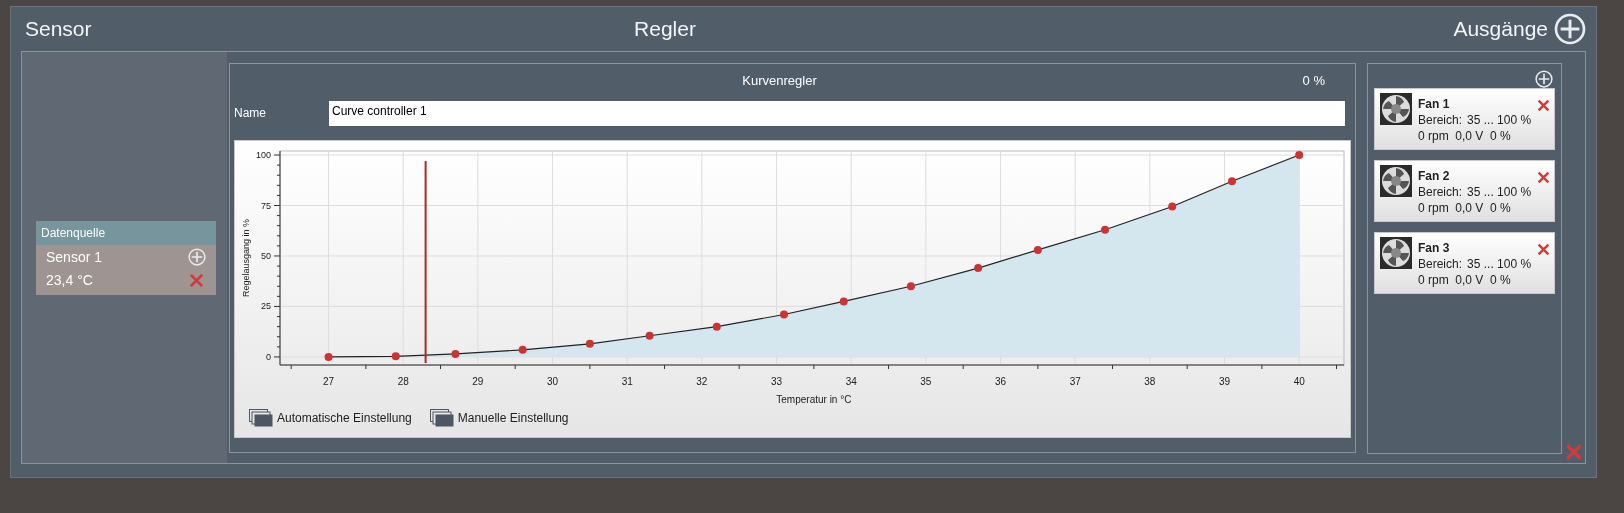  What do you see at coordinates (499, 418) in the screenshot?
I see `settings-button: Manuelle Einstellung` at bounding box center [499, 418].